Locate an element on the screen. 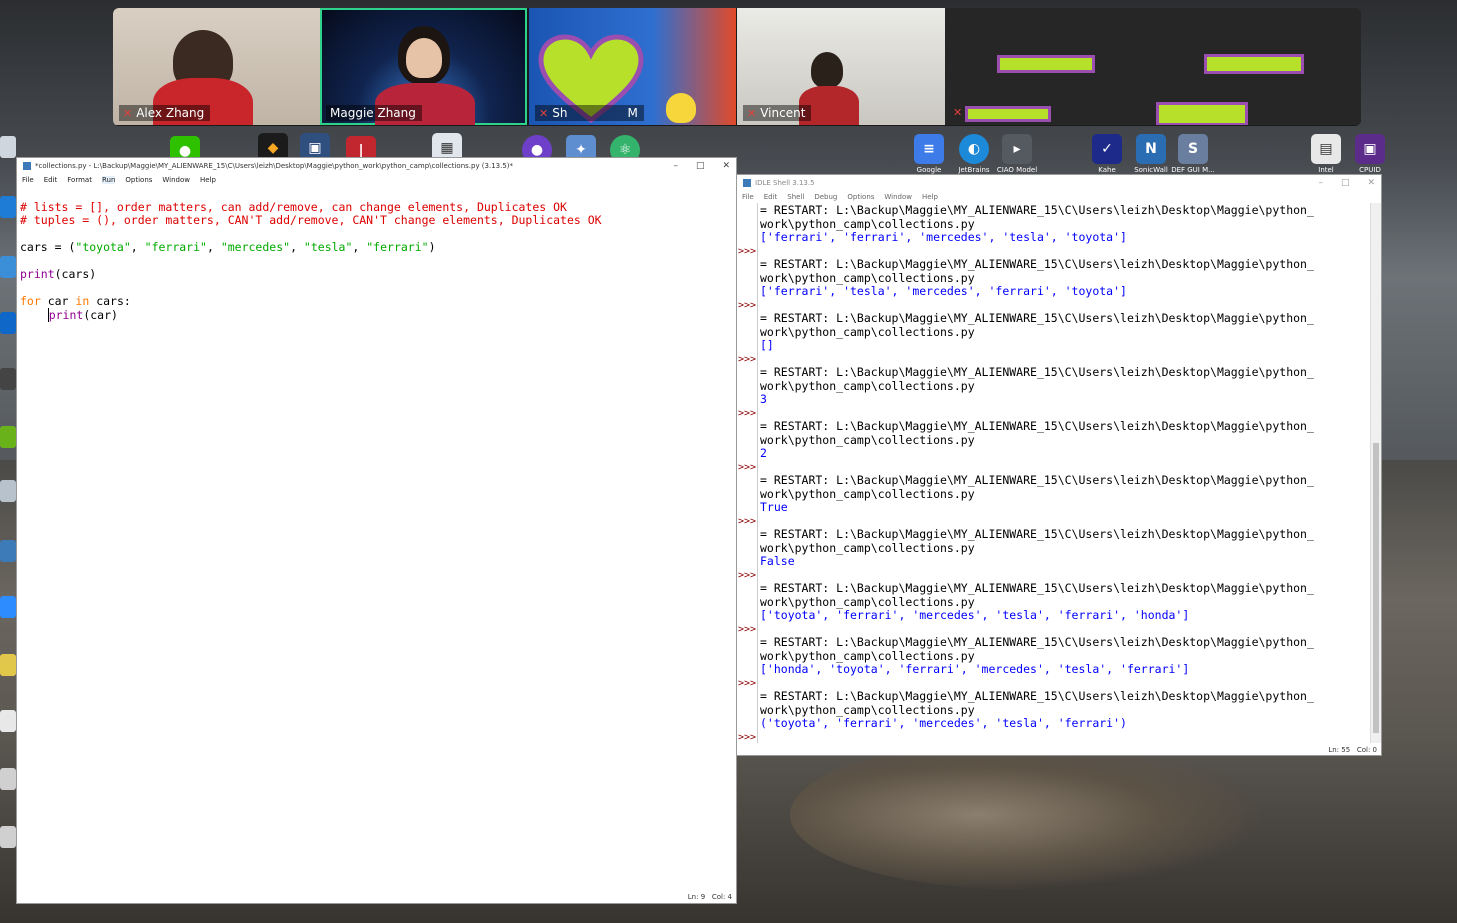 This screenshot has height=923, width=1457. browser-icon: ◐ is located at coordinates (974, 149).